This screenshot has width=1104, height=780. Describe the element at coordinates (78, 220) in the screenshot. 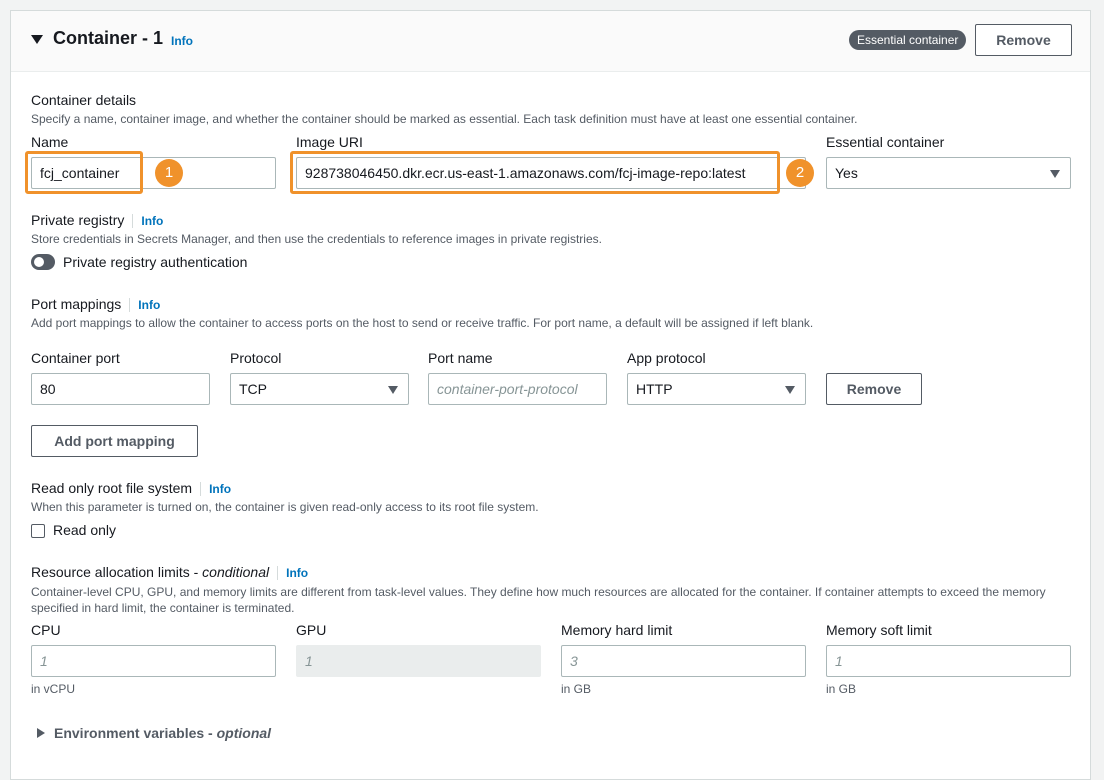

I see `private-registry-title-text: Private registry` at that location.